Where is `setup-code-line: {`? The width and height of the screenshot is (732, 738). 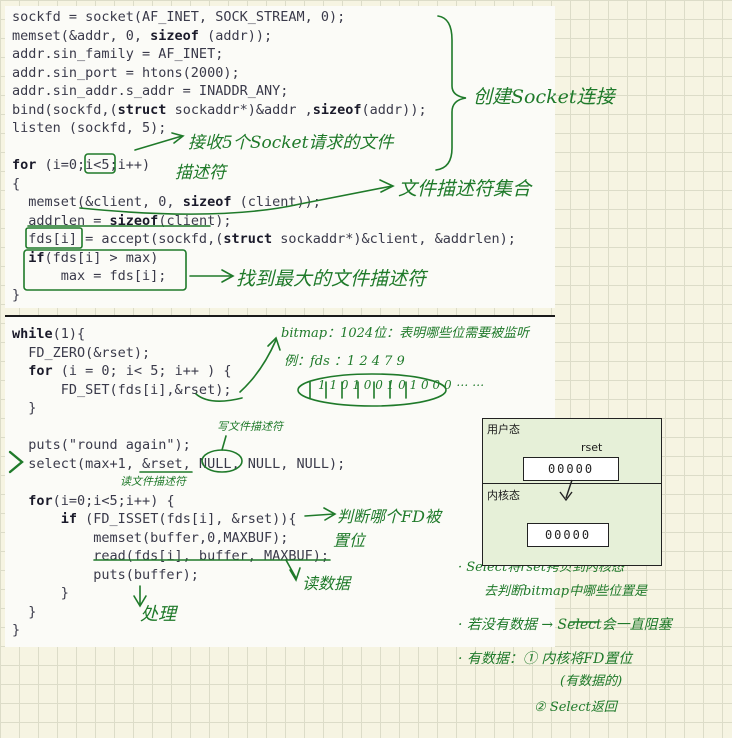
setup-code-line: { is located at coordinates (16, 183).